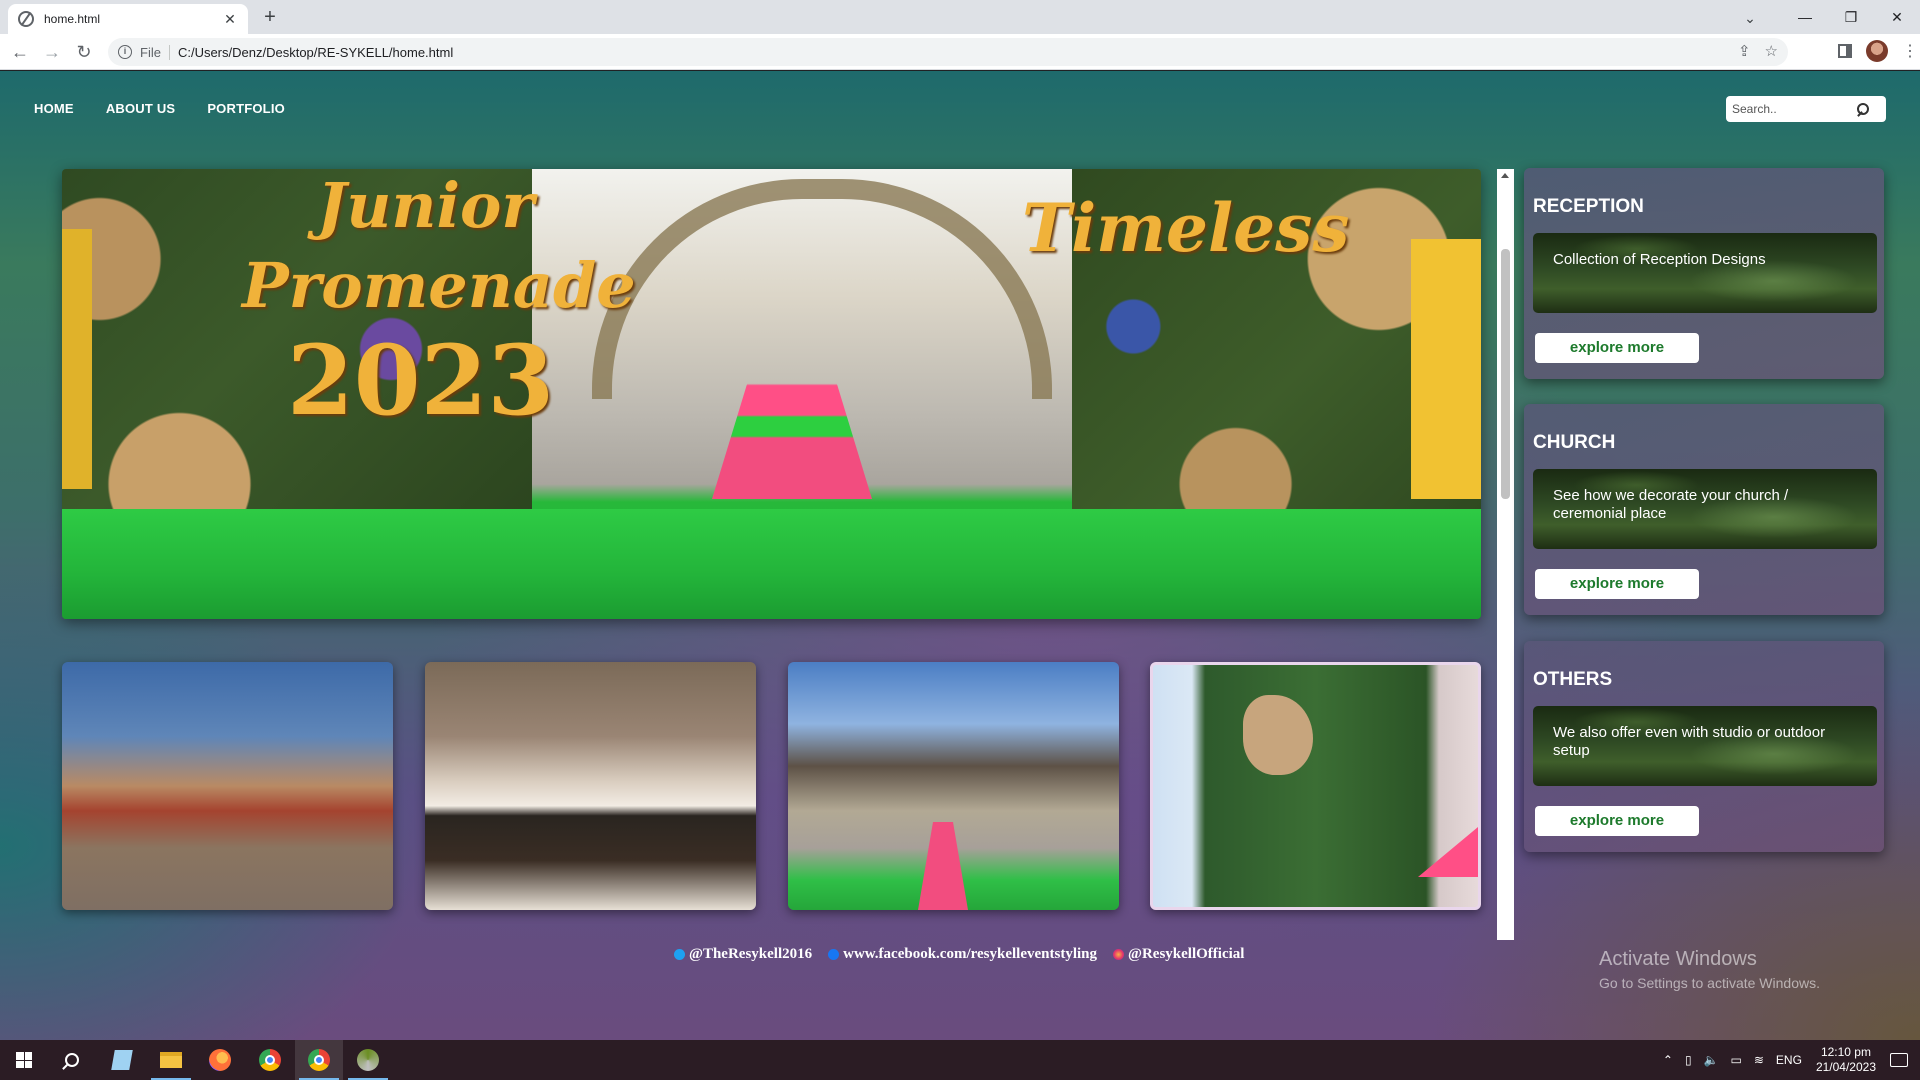 This screenshot has width=1920, height=1080. What do you see at coordinates (1688, 1060) in the screenshot?
I see `device-icon: ▯` at bounding box center [1688, 1060].